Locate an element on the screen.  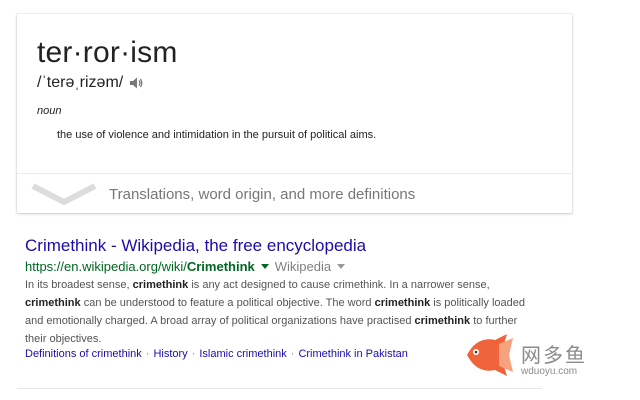
fish-logo-icon is located at coordinates (490, 357).